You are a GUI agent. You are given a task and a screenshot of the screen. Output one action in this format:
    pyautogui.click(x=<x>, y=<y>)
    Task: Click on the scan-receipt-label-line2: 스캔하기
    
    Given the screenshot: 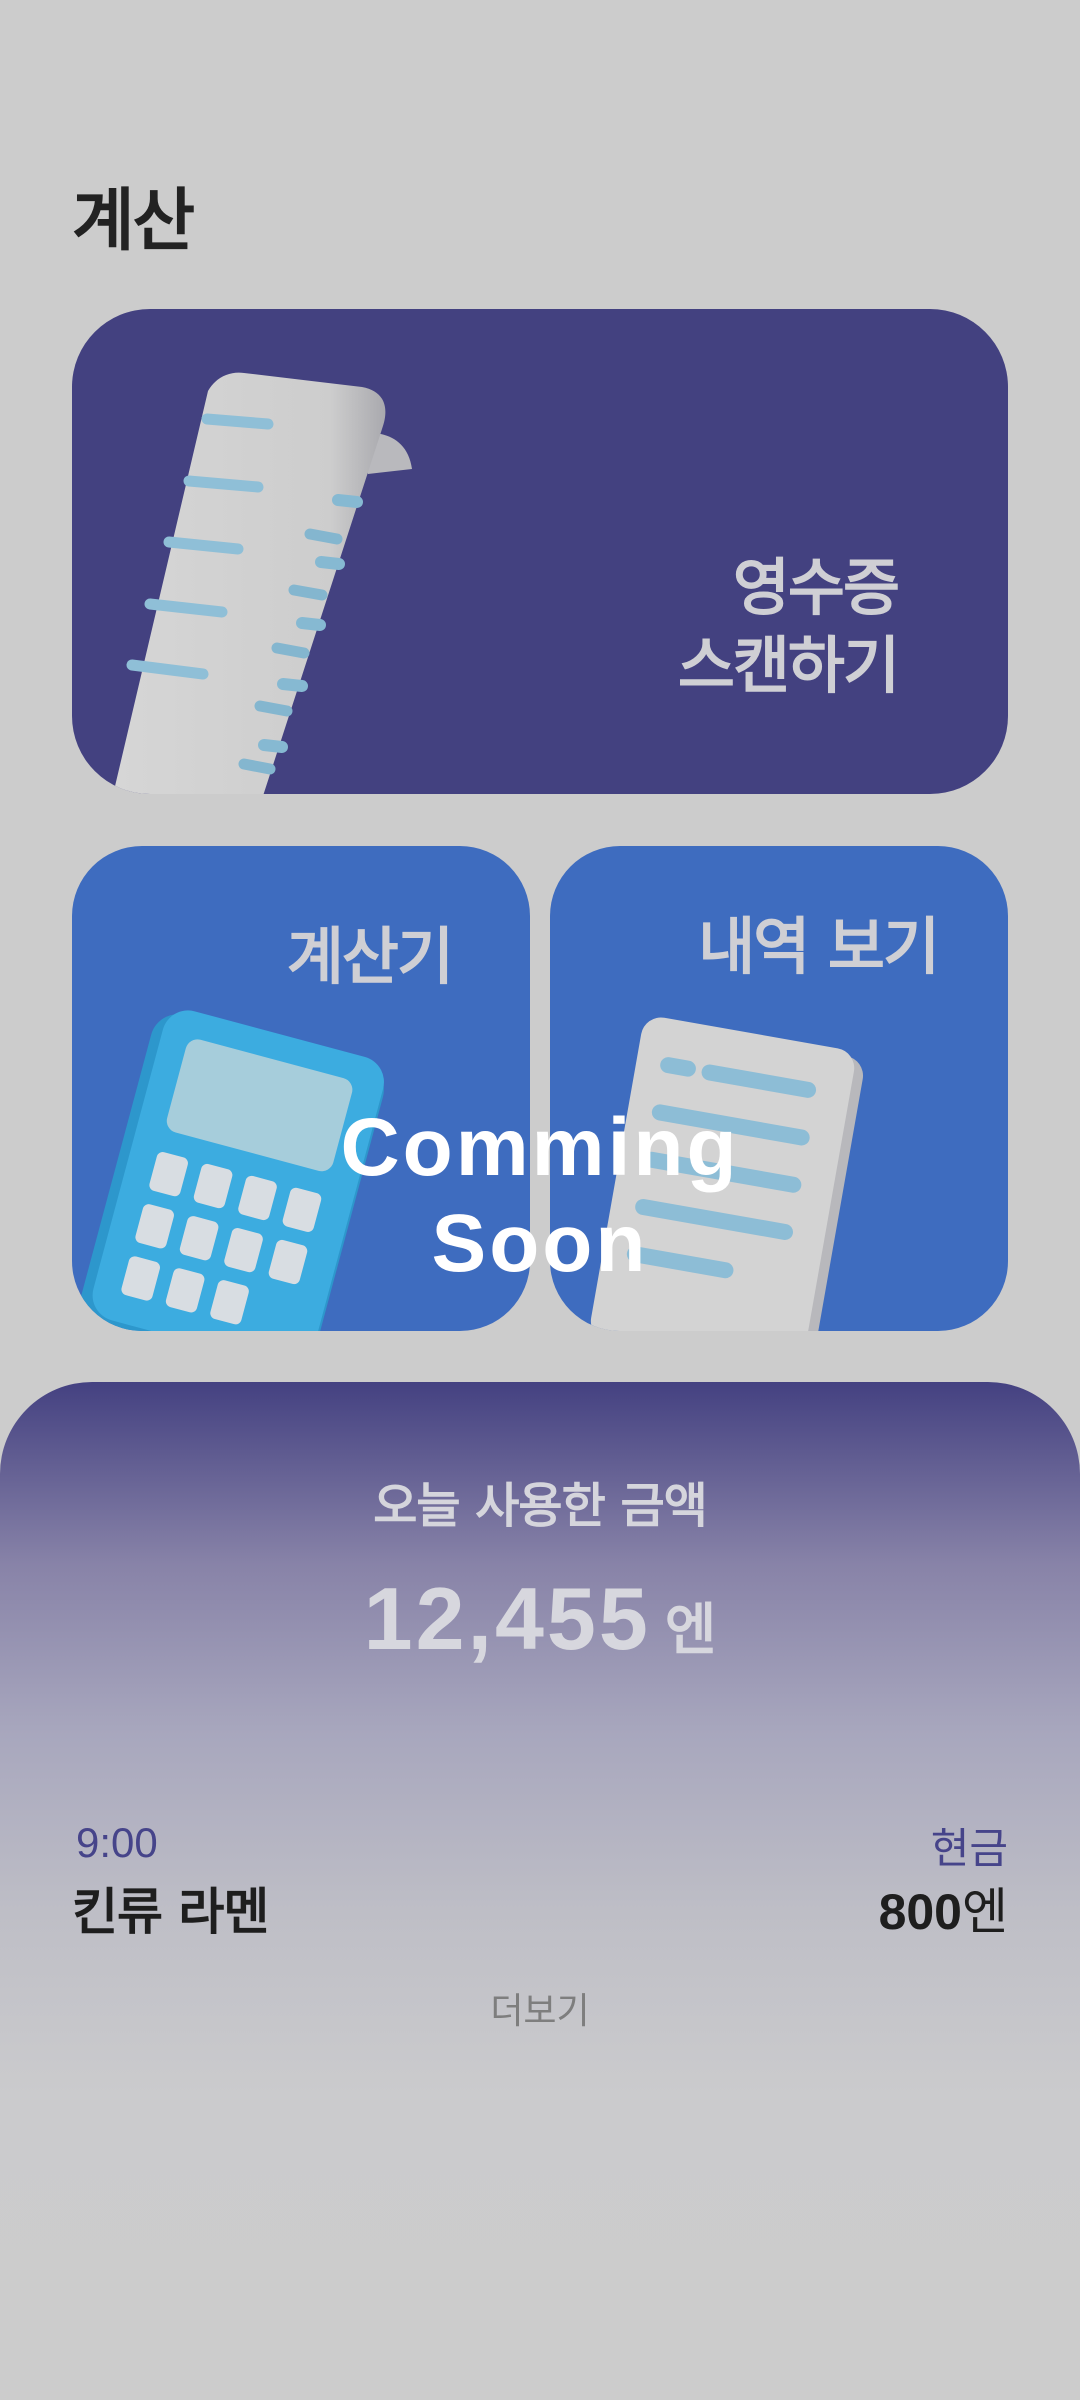 What is the action you would take?
    pyautogui.click(x=788, y=665)
    